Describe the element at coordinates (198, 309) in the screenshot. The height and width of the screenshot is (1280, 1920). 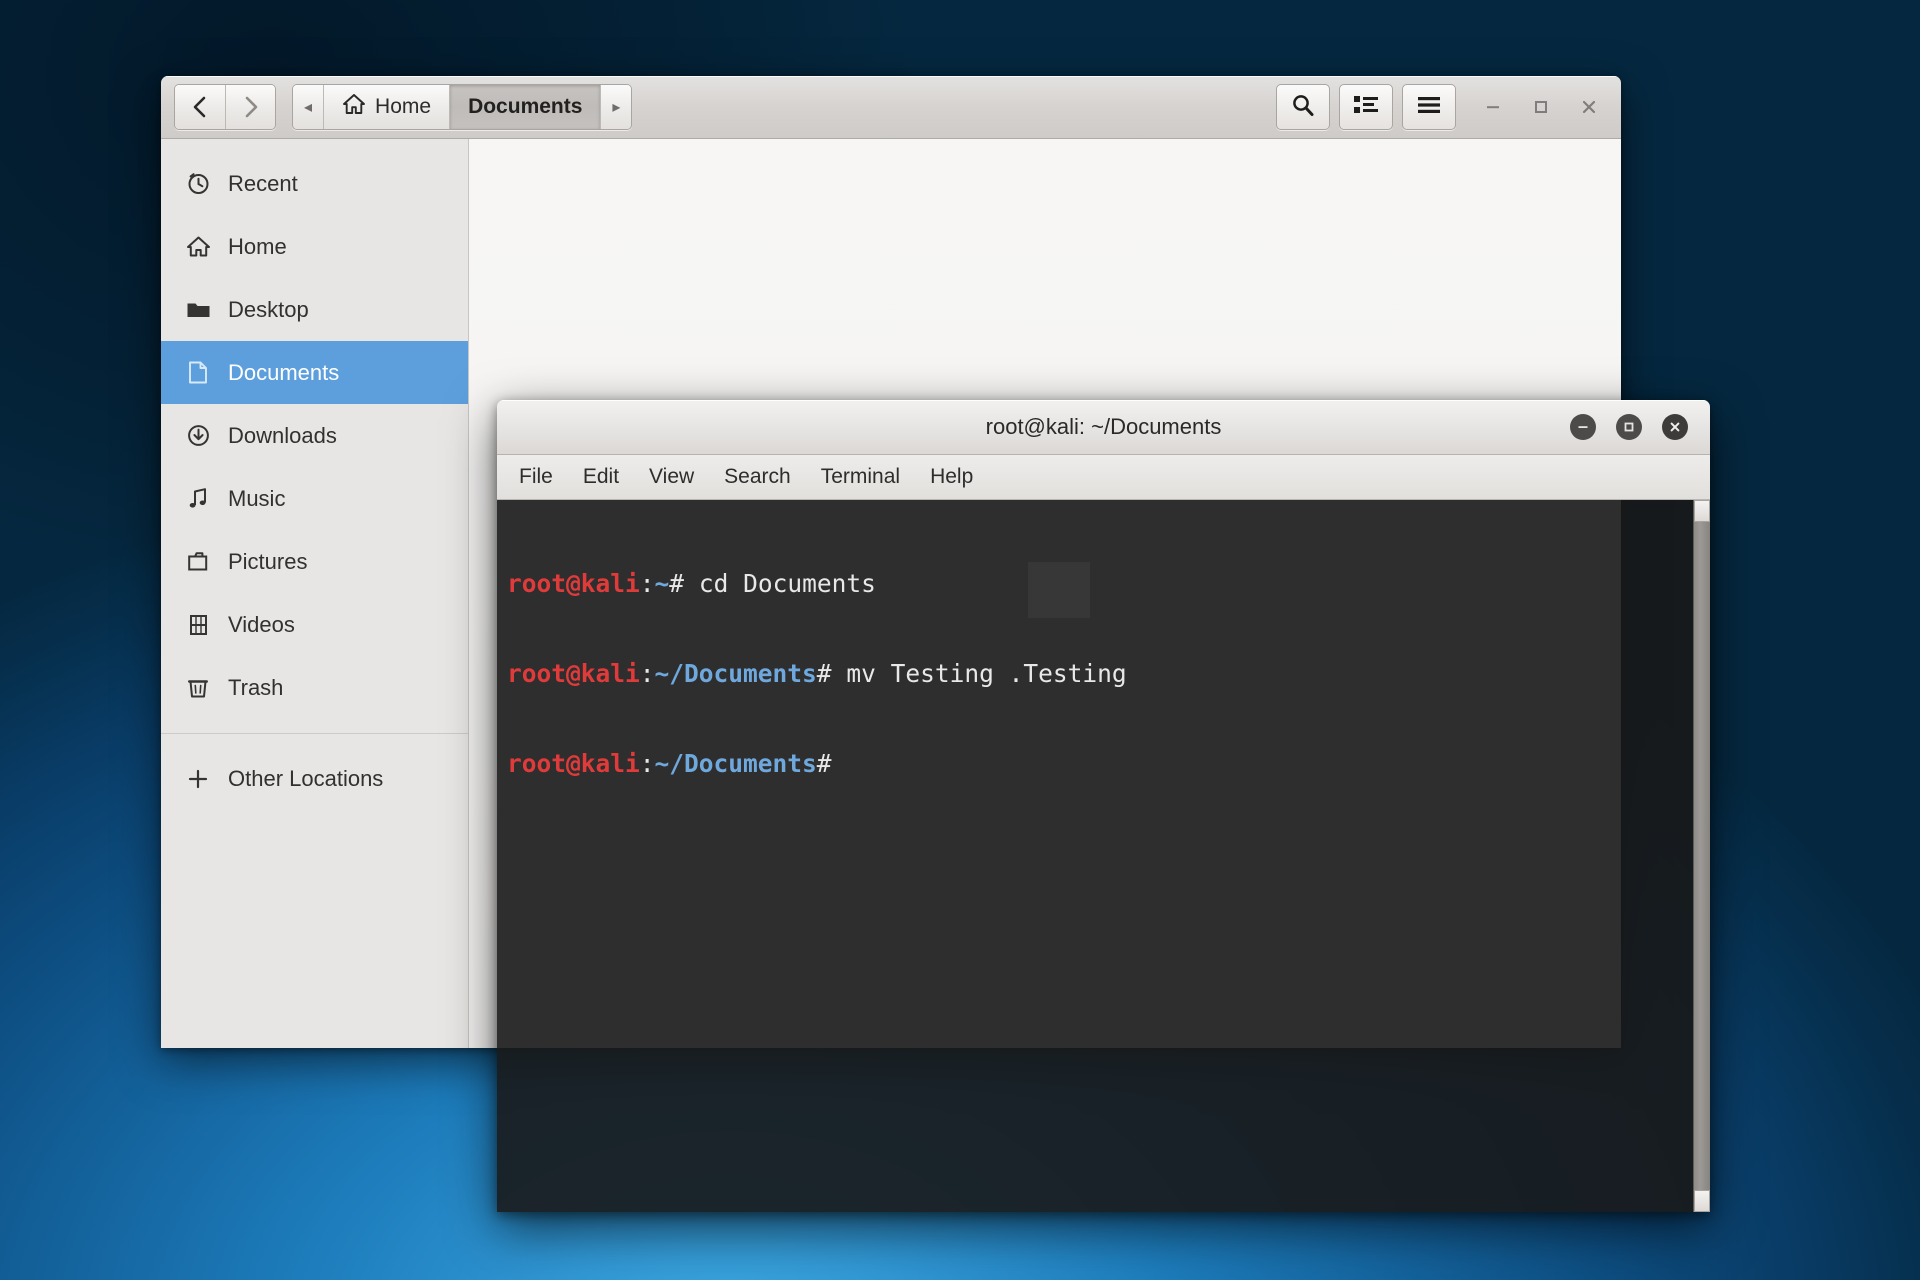
I see `folder-icon` at that location.